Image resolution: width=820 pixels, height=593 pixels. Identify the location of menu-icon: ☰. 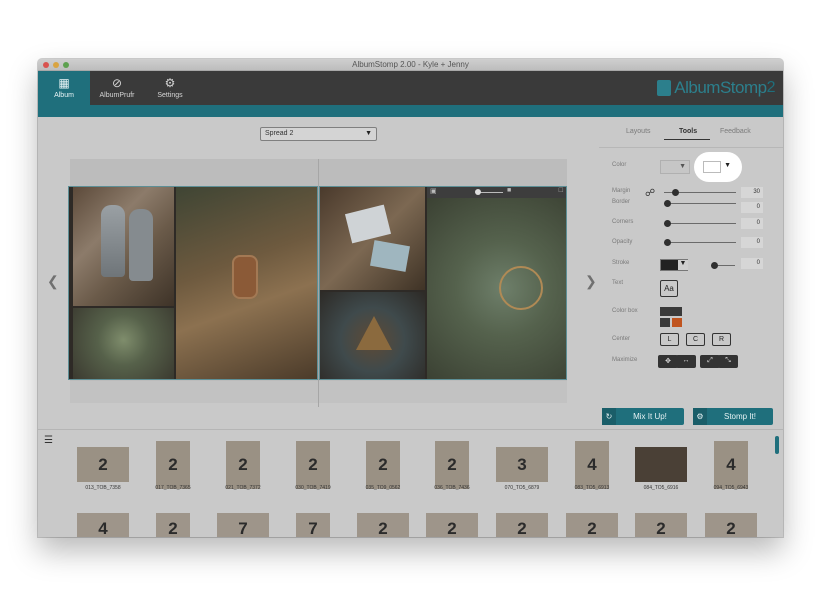
(48, 440).